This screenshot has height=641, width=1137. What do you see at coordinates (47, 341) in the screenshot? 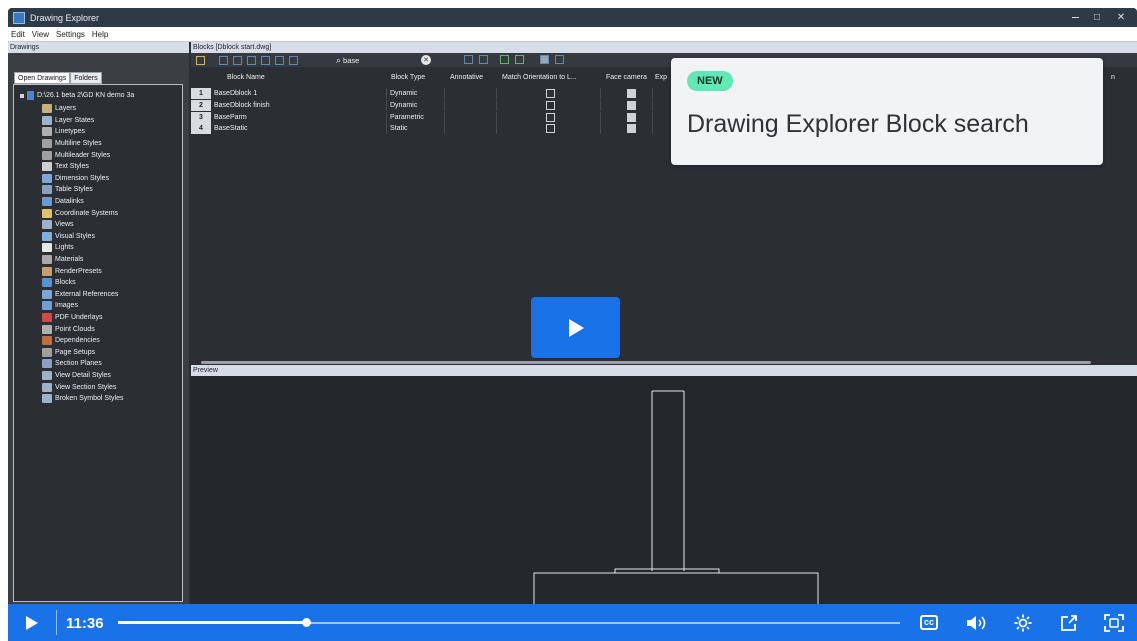
I see `dependencies-icon` at bounding box center [47, 341].